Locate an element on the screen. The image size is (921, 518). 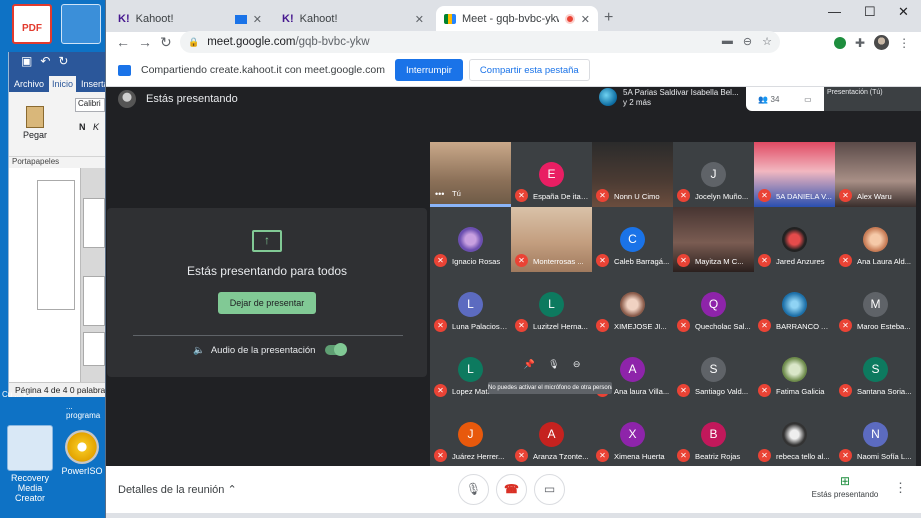
camera-icon: ▬ is located at coordinates (727, 41).